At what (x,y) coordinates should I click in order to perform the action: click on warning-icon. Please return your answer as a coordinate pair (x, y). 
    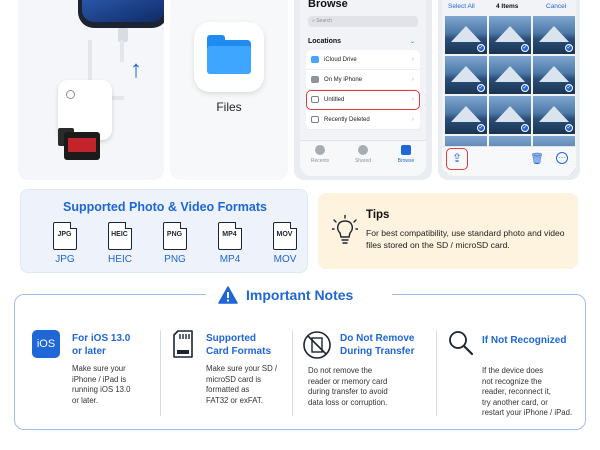
    Looking at the image, I should click on (228, 295).